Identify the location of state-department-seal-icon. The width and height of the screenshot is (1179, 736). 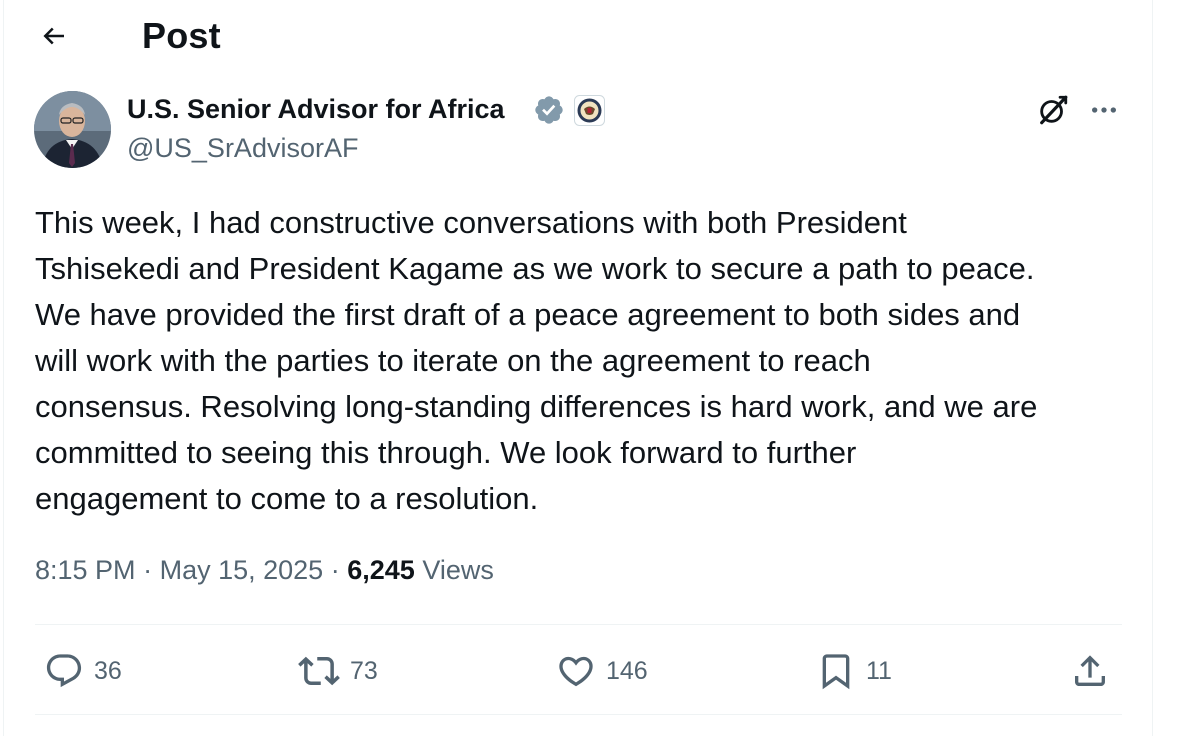
(589, 110).